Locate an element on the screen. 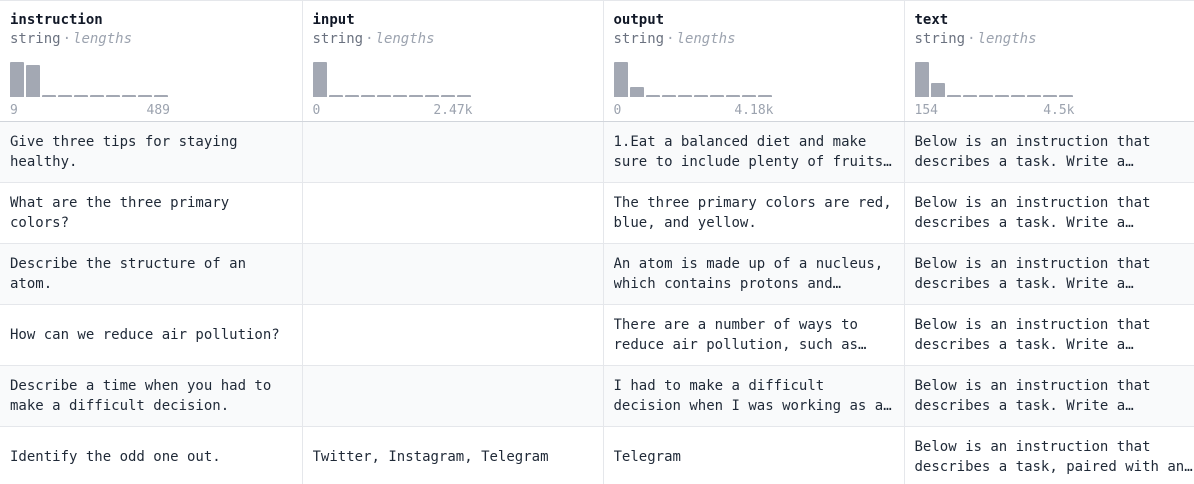 This screenshot has width=1194, height=484. cell-instruction: Give three tips for staying healthy. is located at coordinates (151, 152).